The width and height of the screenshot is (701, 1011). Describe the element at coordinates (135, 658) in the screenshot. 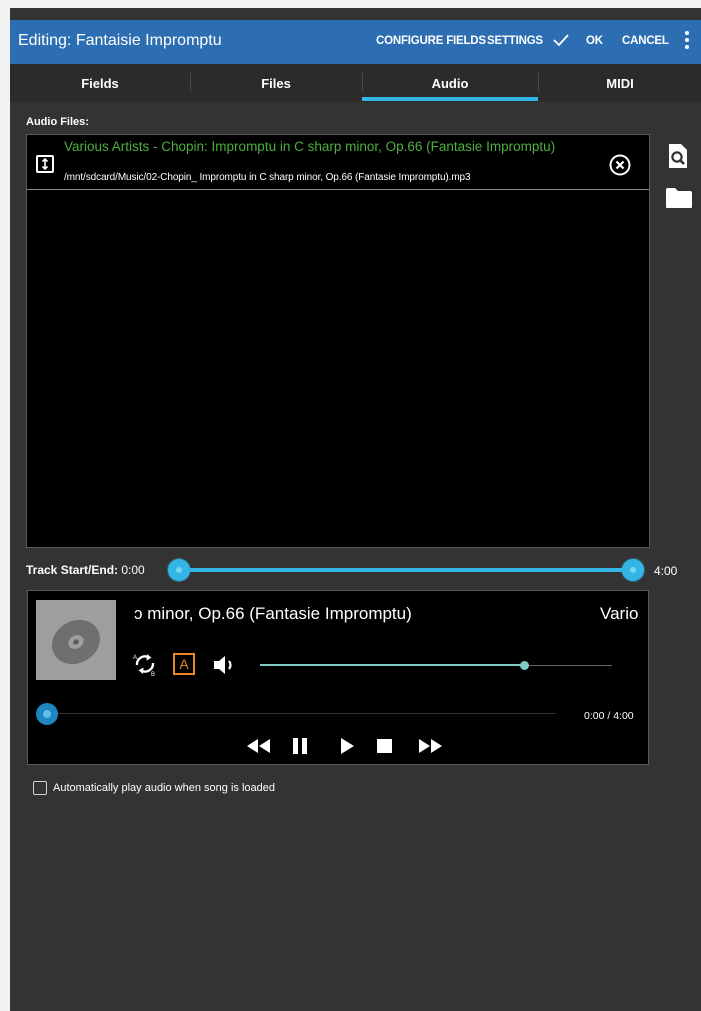

I see `svg-text: A` at that location.